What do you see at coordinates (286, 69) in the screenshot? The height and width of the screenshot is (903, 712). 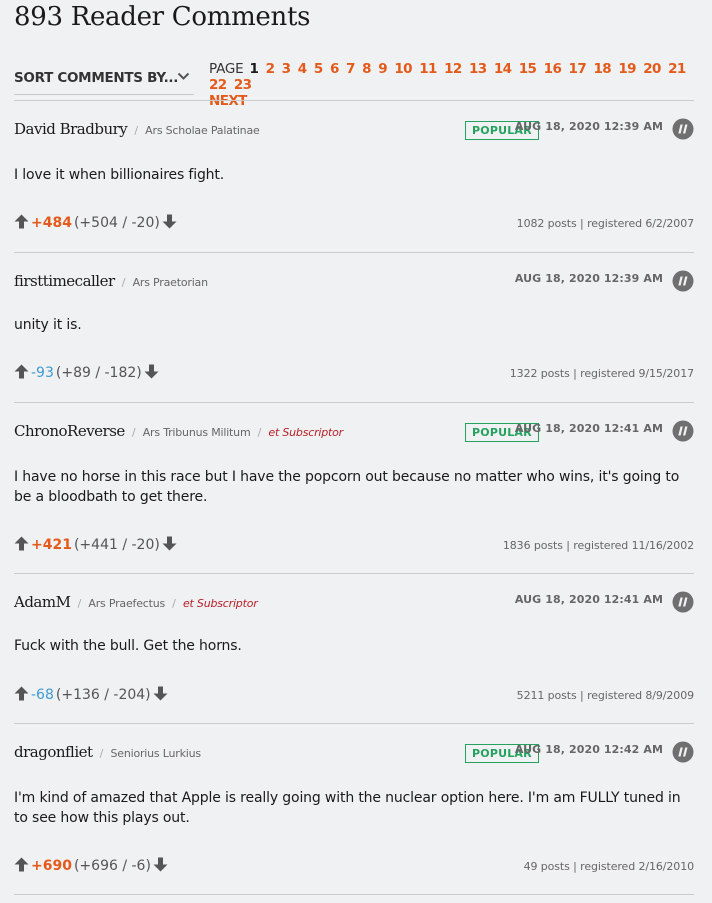 I see `page-link: 3` at bounding box center [286, 69].